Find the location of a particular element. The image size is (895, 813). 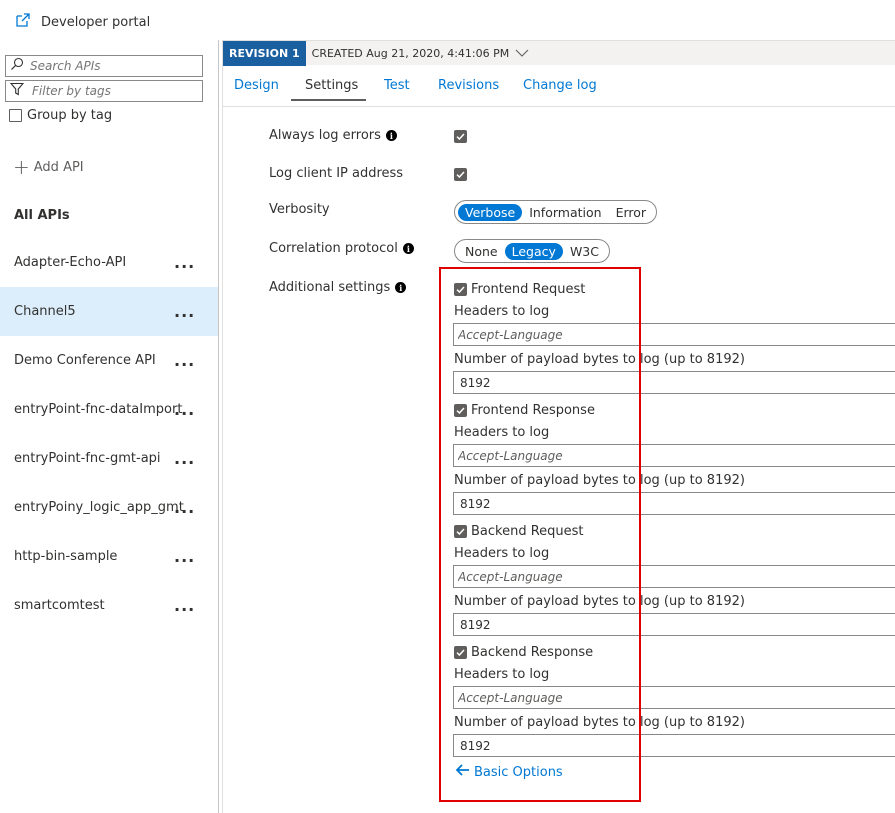

section-title: Backend Response is located at coordinates (532, 652).